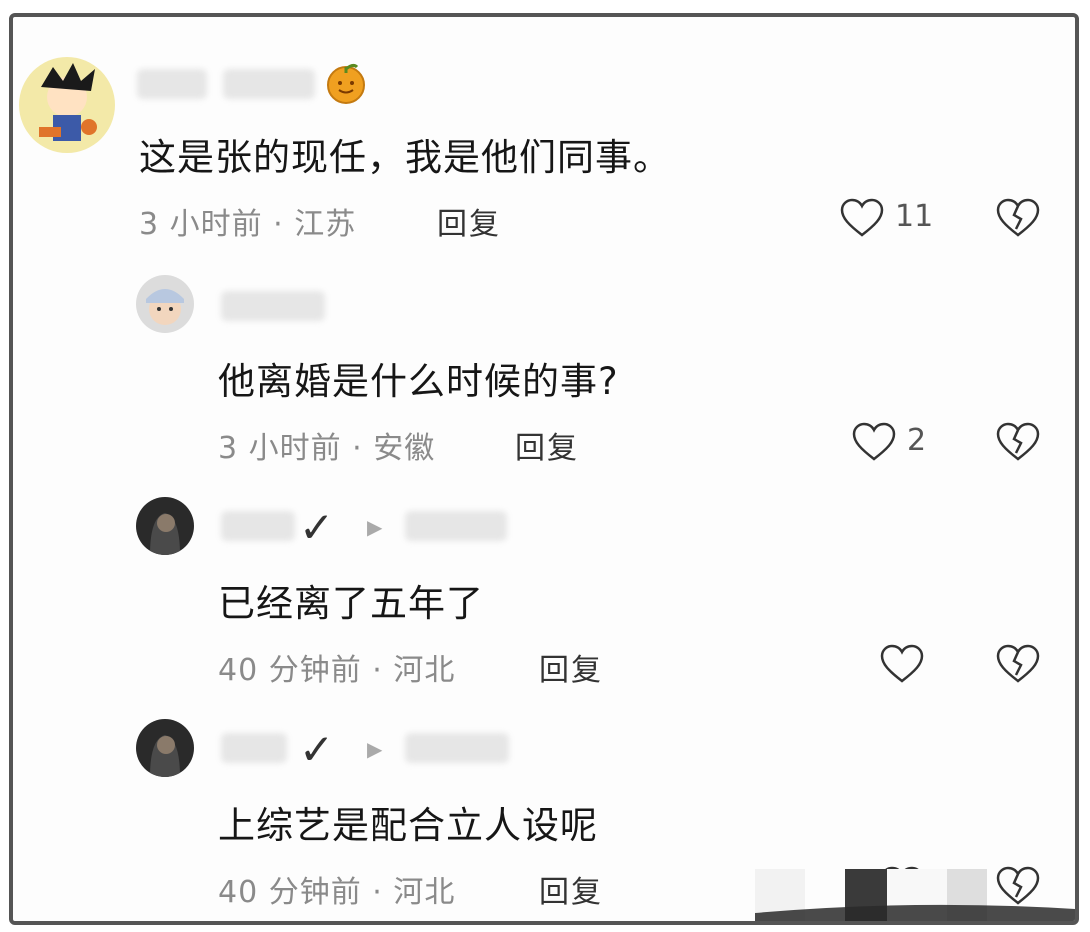  Describe the element at coordinates (418, 381) in the screenshot. I see `comment-text: 他离婚是什么时候的事?` at that location.